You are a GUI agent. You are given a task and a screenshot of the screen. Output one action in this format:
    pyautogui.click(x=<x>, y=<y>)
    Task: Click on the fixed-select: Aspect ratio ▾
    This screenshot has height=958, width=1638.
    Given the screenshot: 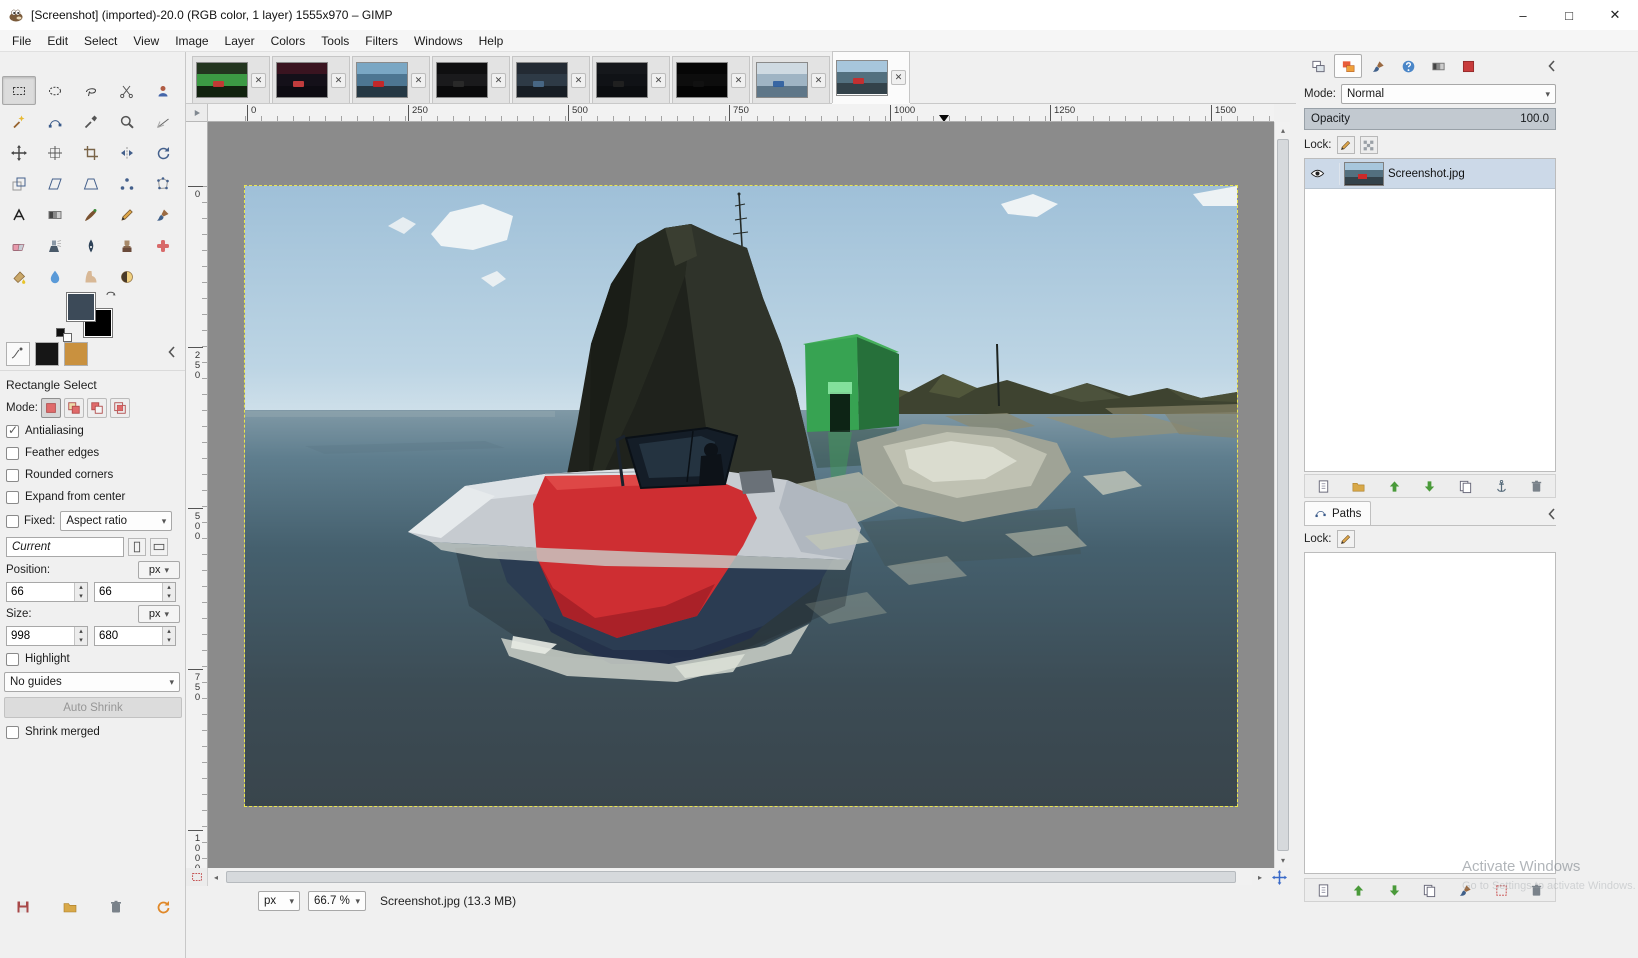 What is the action you would take?
    pyautogui.click(x=116, y=521)
    